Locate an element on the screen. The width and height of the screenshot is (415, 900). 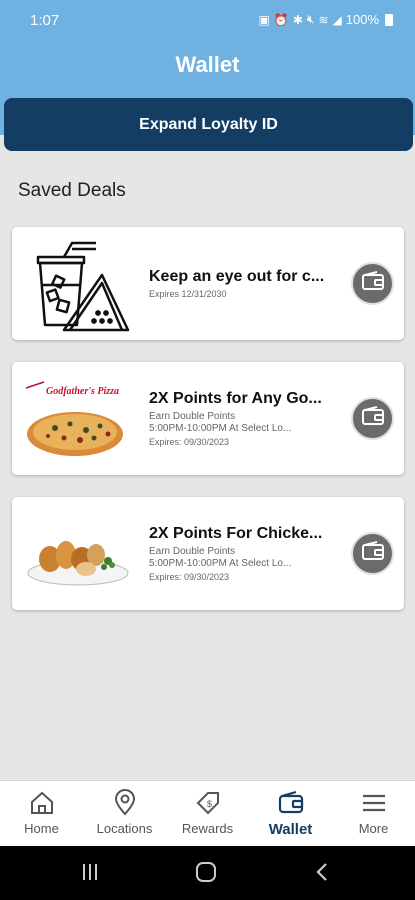
back-icon is located at coordinates (322, 874).